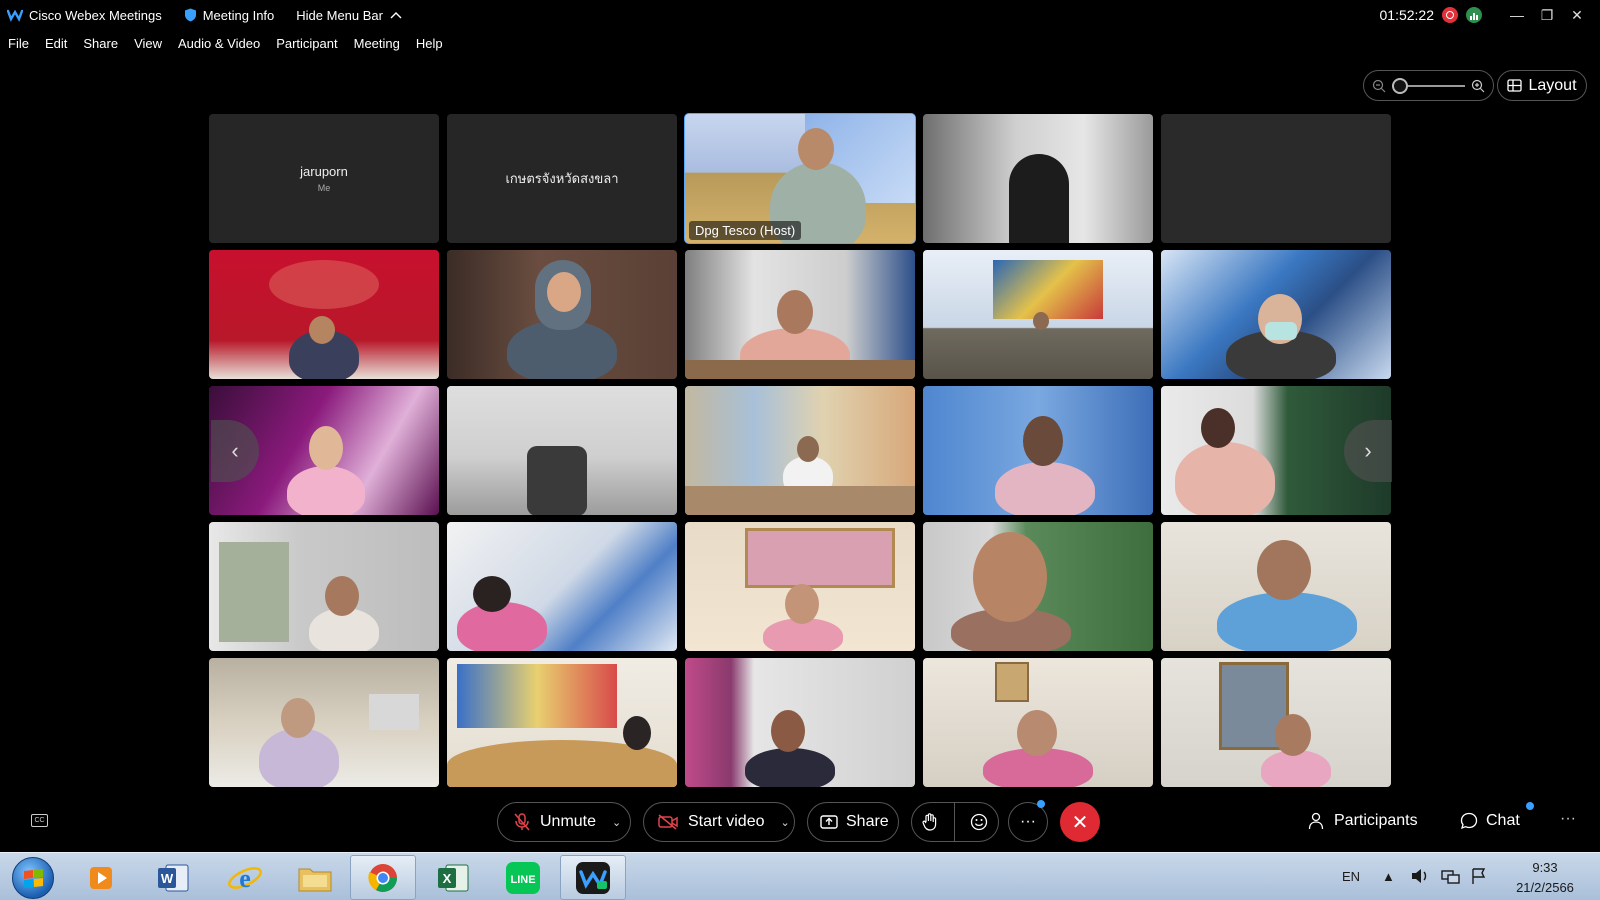  What do you see at coordinates (229, 15) in the screenshot?
I see `meeting-info-button: Meeting Info` at bounding box center [229, 15].